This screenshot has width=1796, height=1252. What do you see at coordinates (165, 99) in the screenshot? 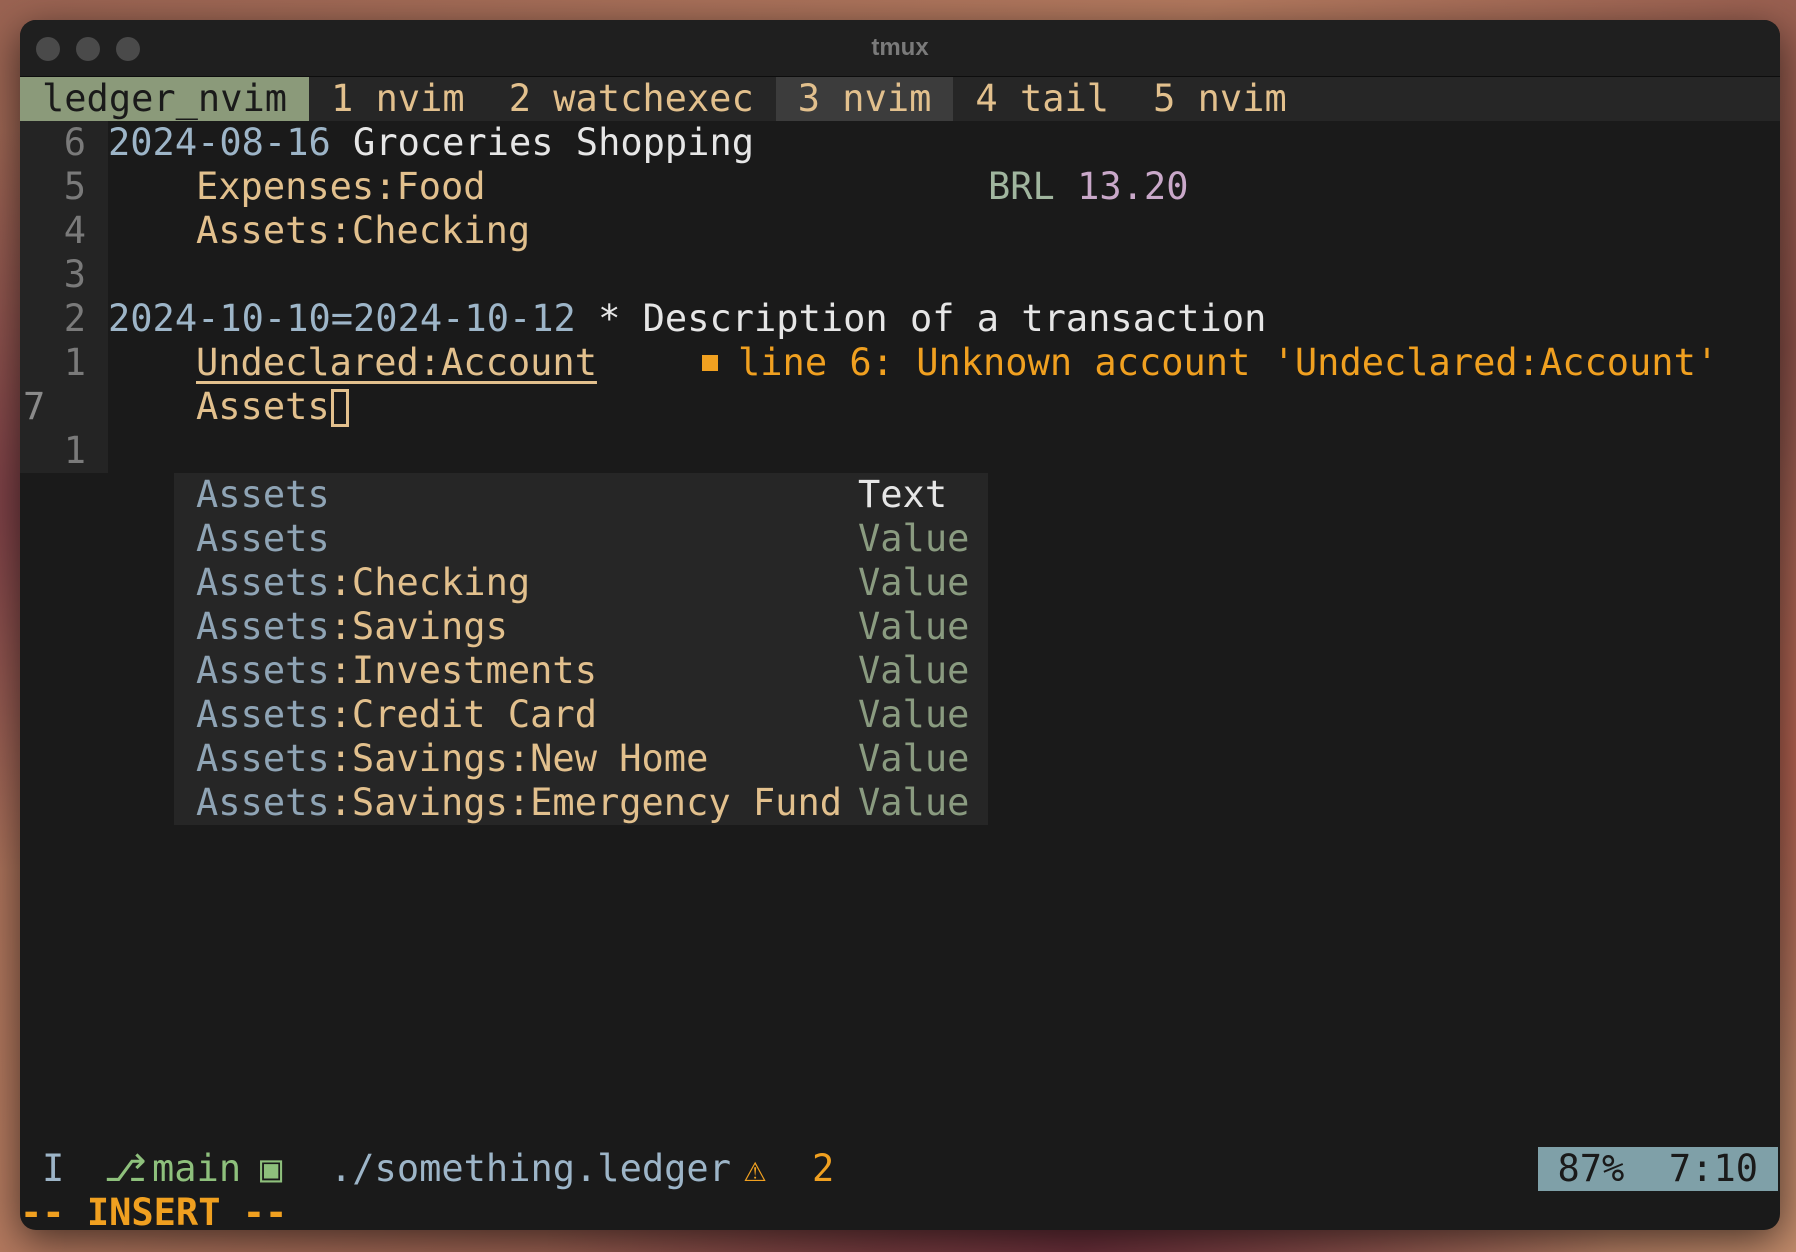
I see `tmux-session-name: ledger_nvim` at bounding box center [165, 99].